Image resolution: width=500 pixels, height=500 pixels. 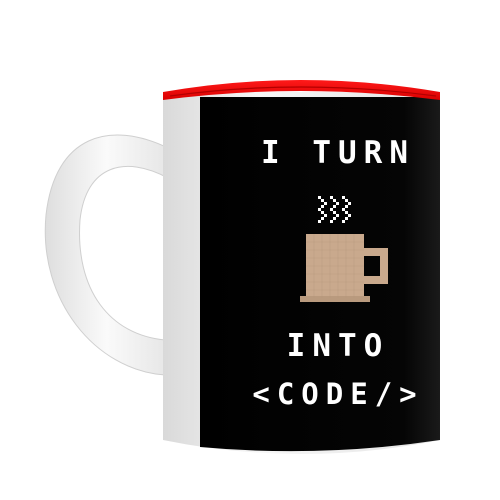 I want to click on print-text-line1: I TURN, so click(x=338, y=153).